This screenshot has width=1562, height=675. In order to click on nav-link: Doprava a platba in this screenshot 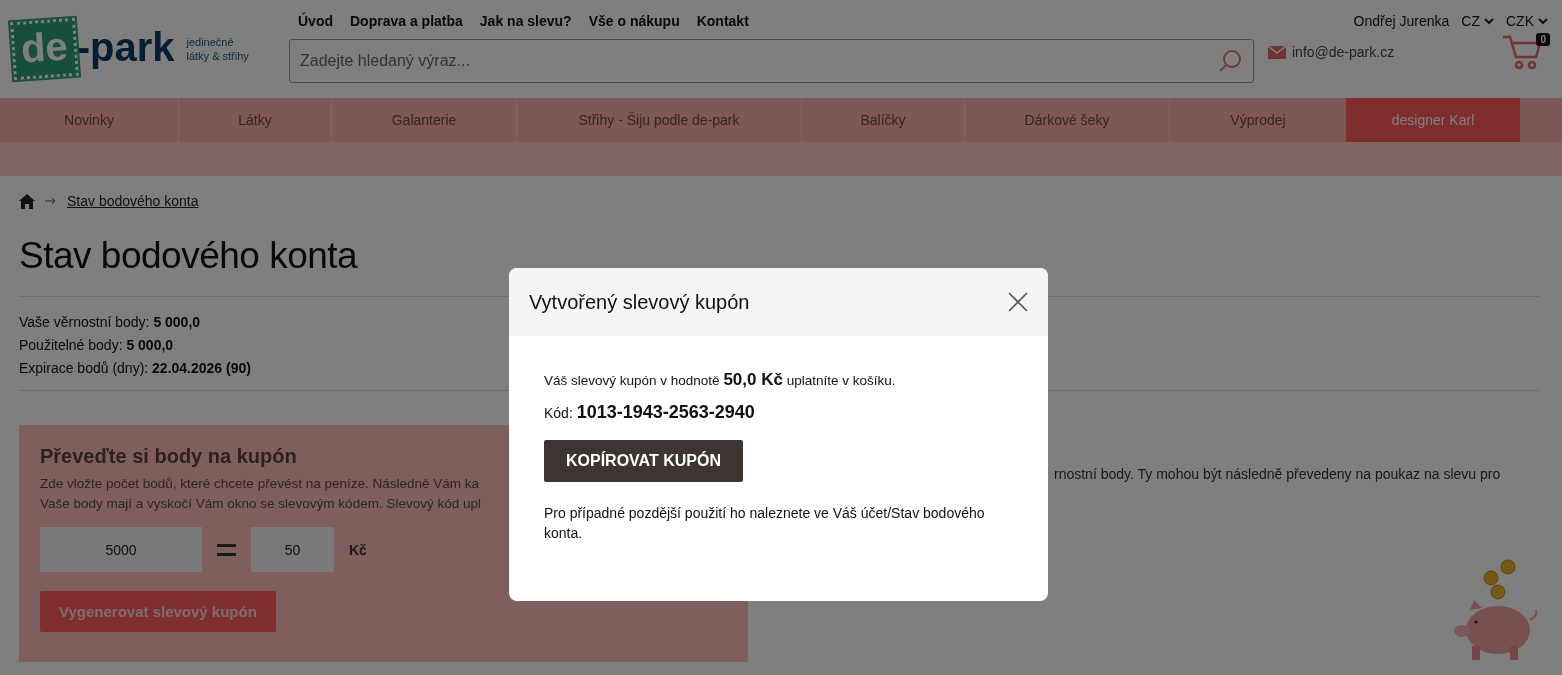, I will do `click(406, 21)`.